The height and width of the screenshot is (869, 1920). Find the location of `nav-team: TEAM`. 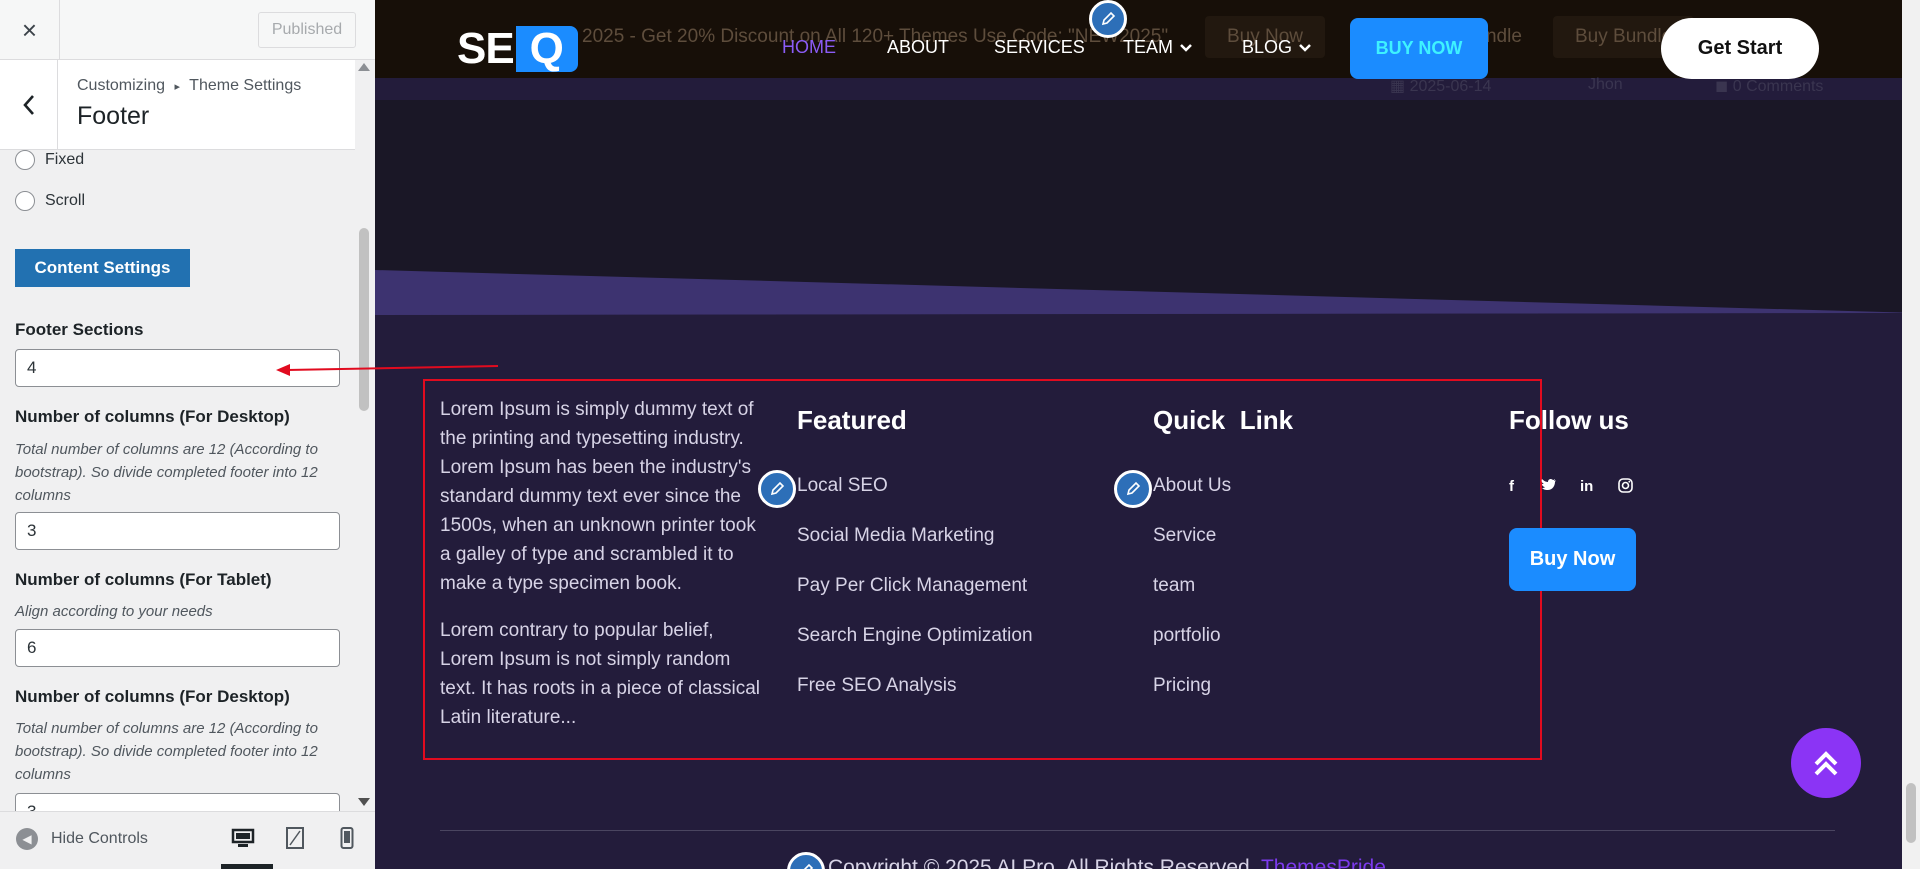

nav-team: TEAM is located at coordinates (1158, 47).